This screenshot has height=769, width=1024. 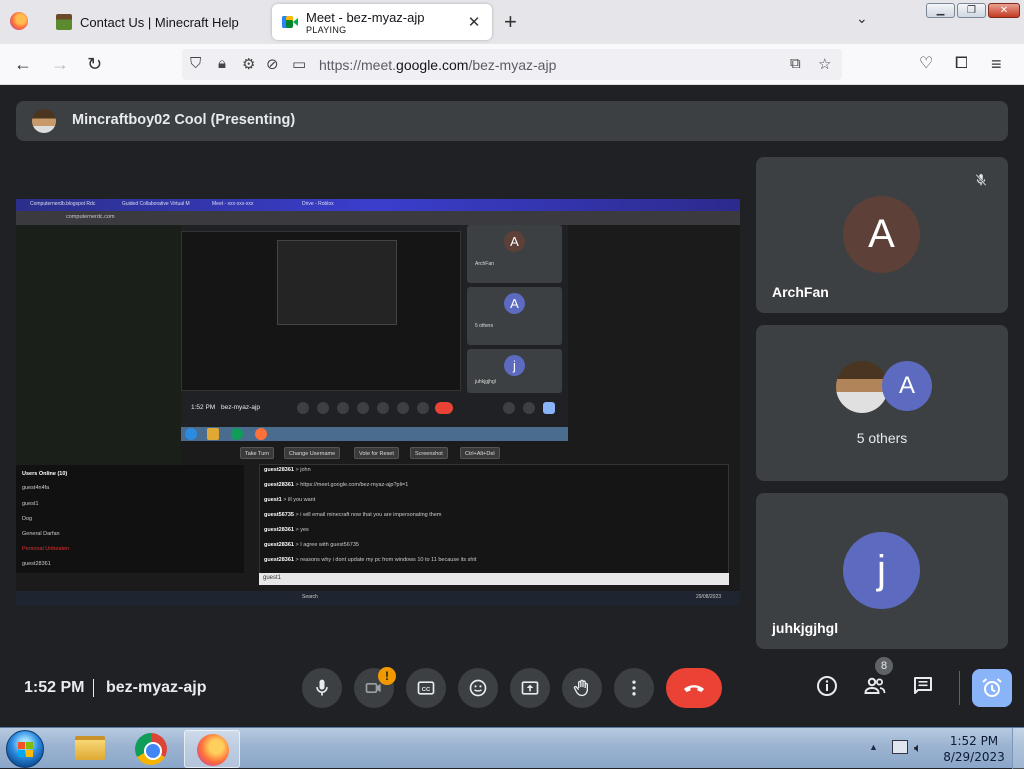 What do you see at coordinates (877, 688) in the screenshot?
I see `people-button` at bounding box center [877, 688].